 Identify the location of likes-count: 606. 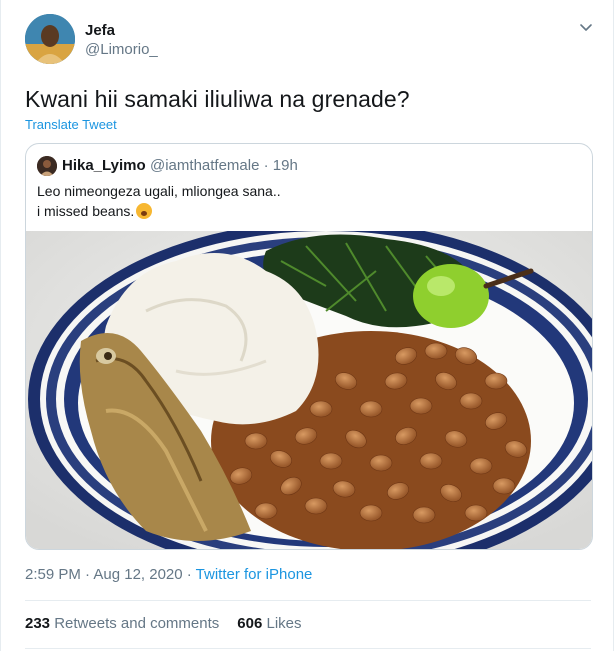
(250, 623).